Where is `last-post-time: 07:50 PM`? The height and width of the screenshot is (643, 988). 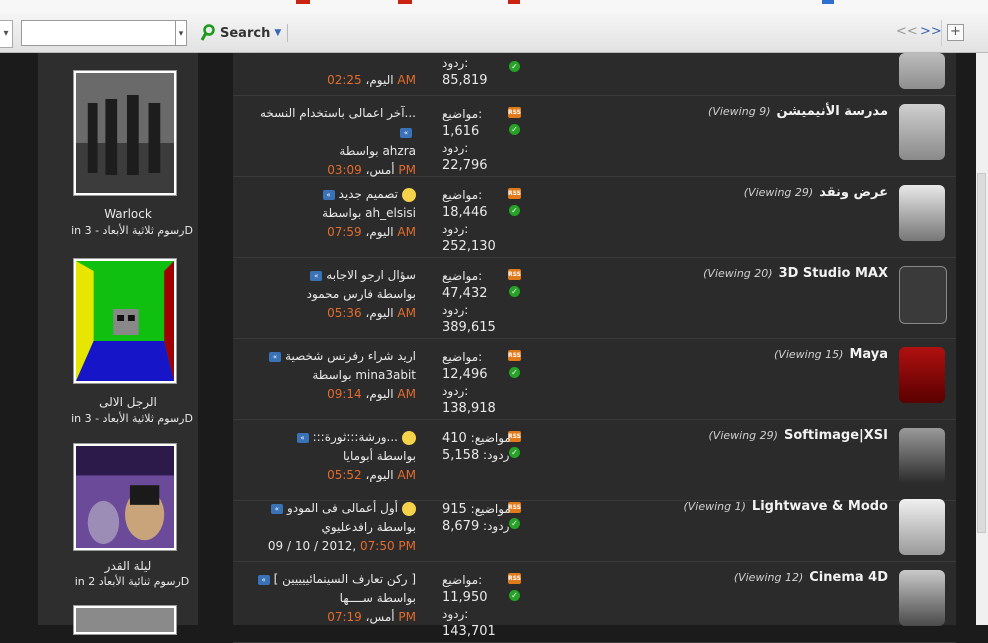
last-post-time: 07:50 PM is located at coordinates (388, 546).